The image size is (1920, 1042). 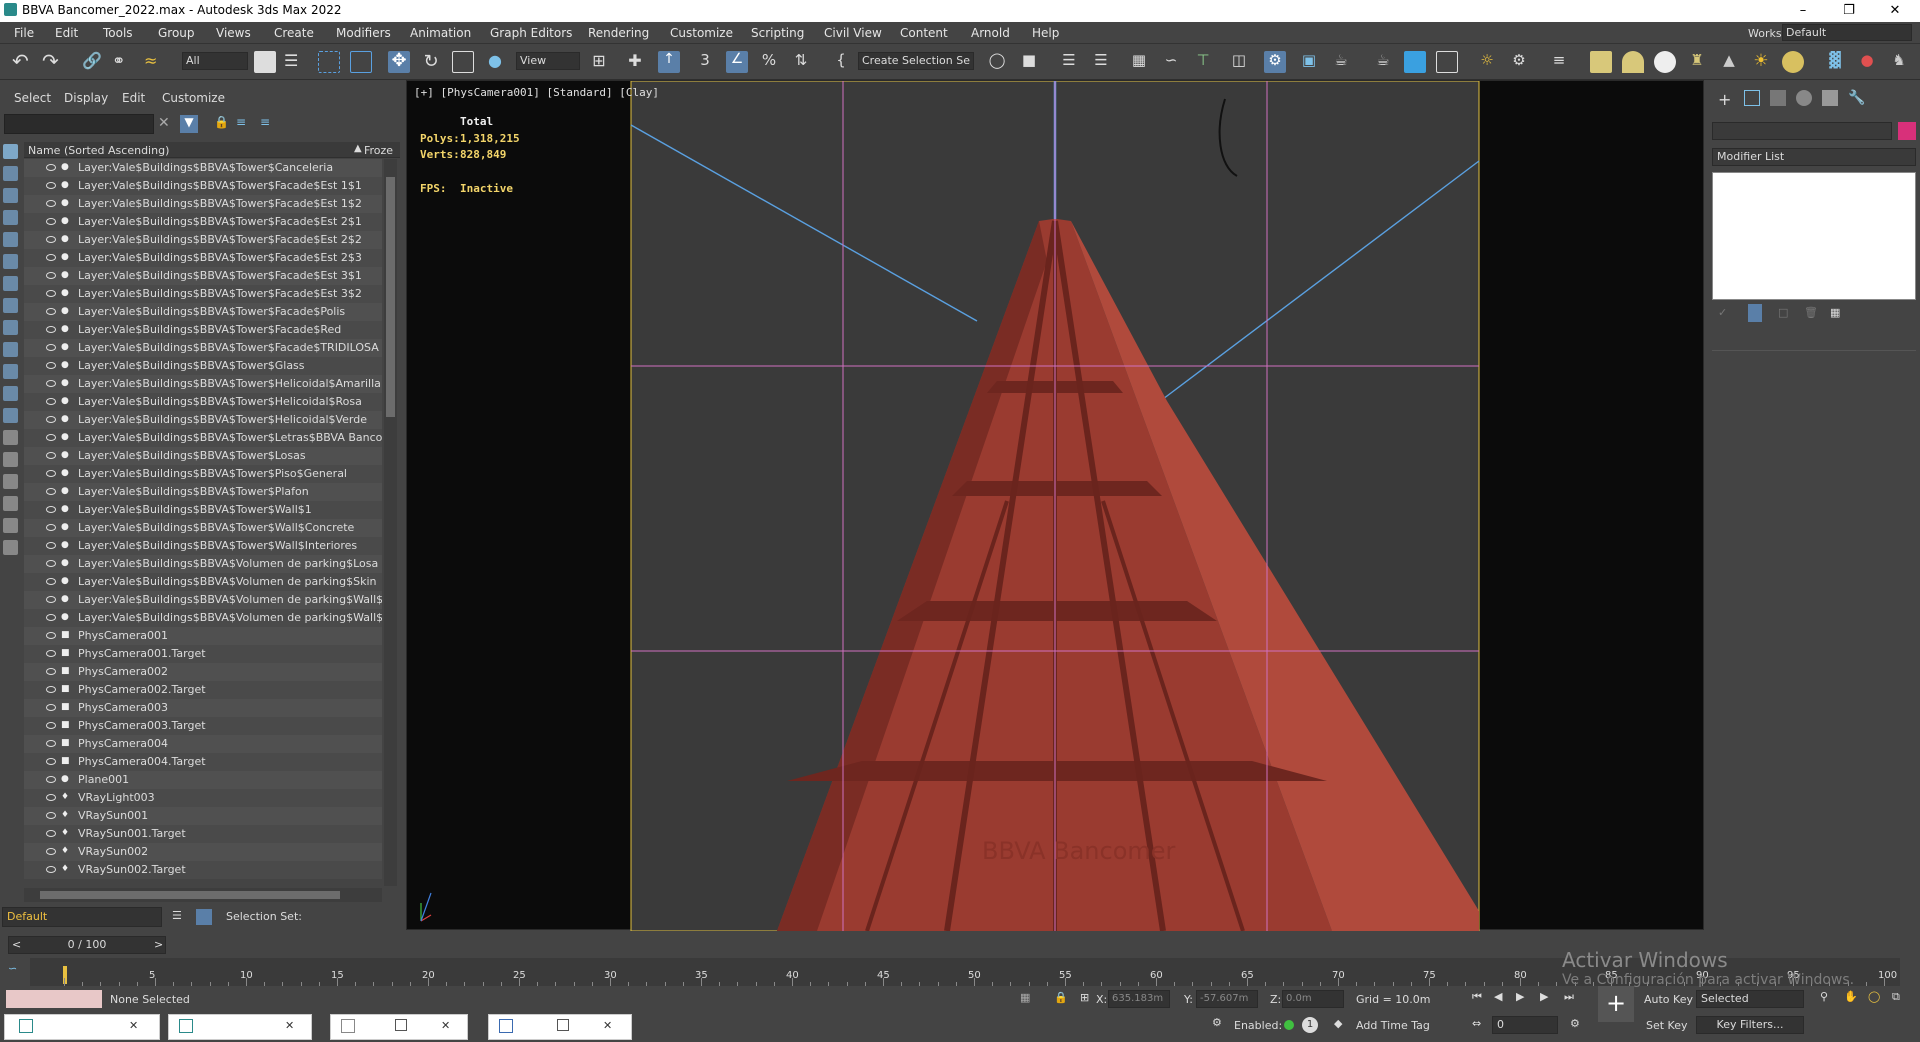 I want to click on menu-rendering: Rendering, so click(x=618, y=33).